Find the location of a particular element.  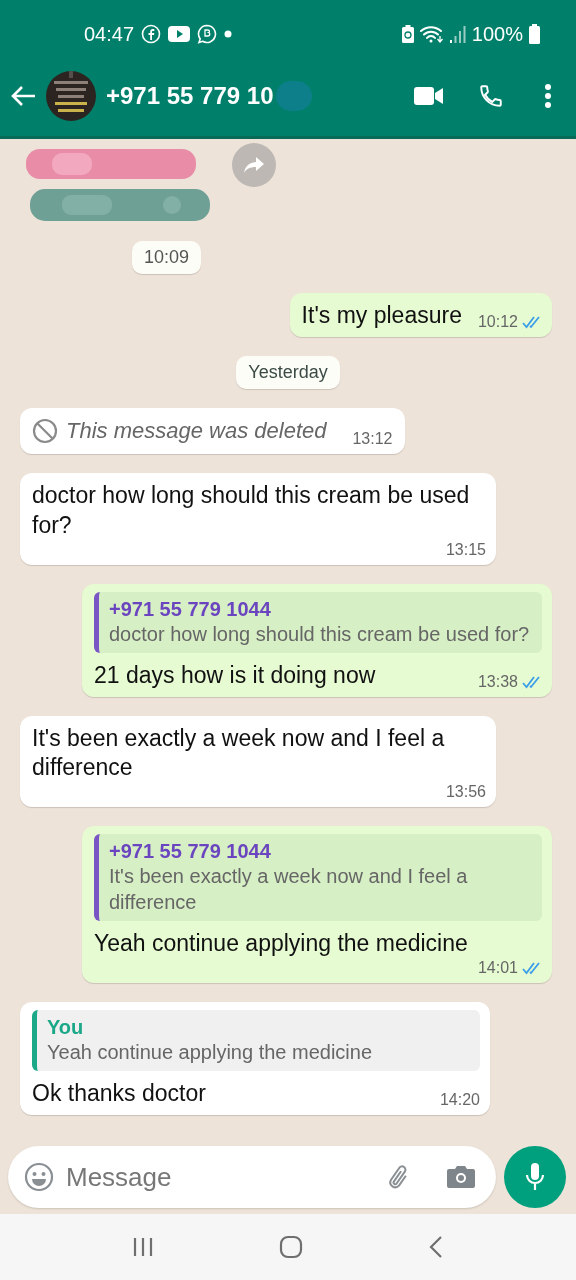

message-text: doctor how long should this cream be used for? is located at coordinates (251, 510).